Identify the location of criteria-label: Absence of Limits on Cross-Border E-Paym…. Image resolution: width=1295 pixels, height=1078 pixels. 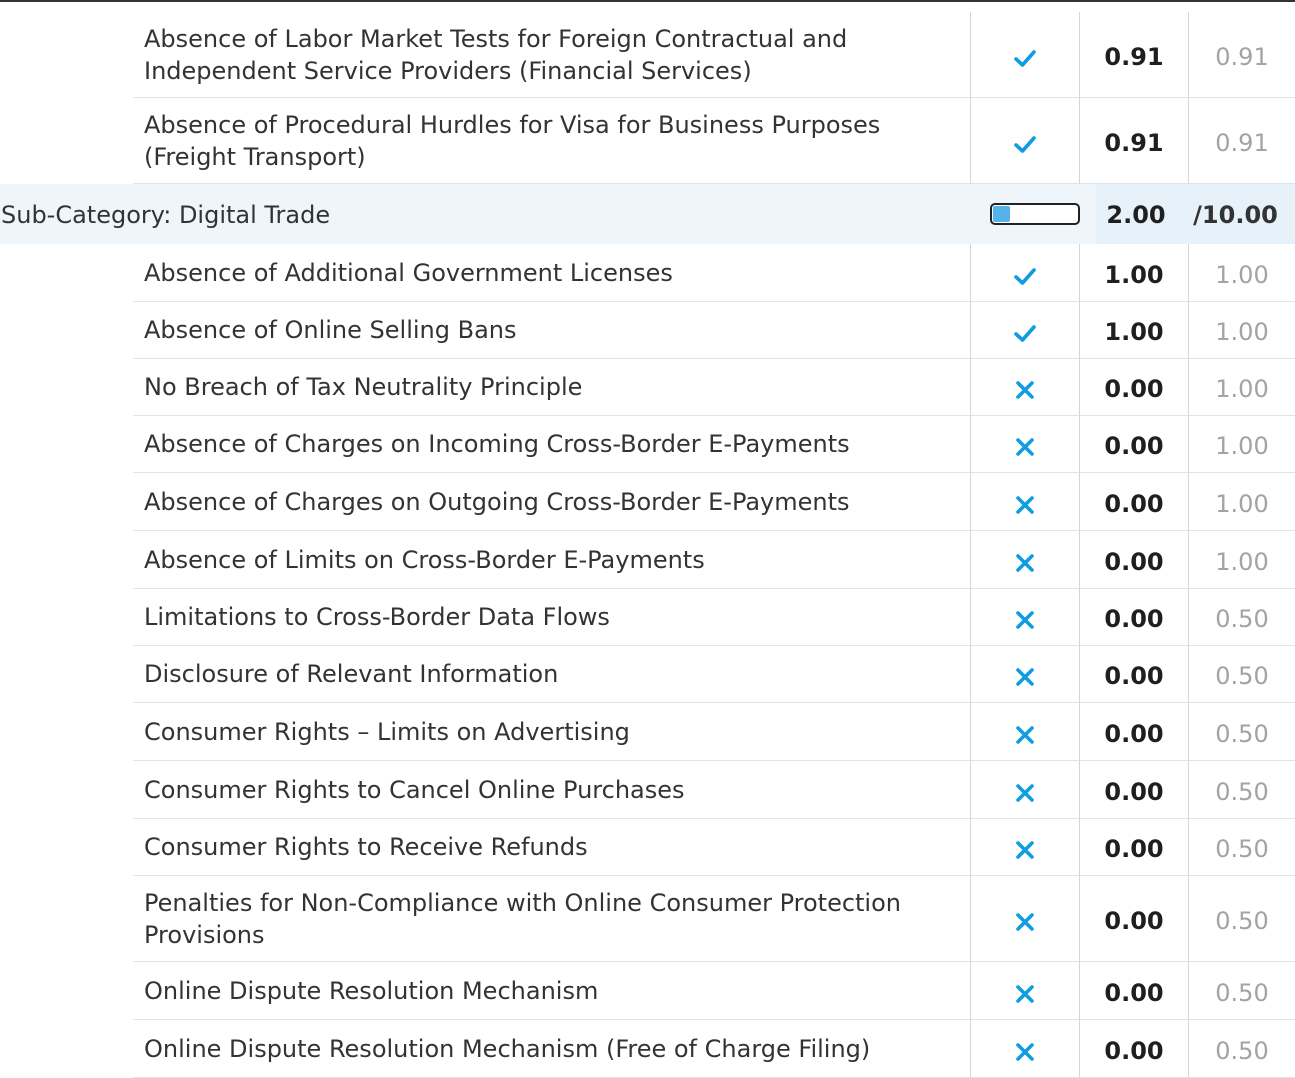
(551, 560).